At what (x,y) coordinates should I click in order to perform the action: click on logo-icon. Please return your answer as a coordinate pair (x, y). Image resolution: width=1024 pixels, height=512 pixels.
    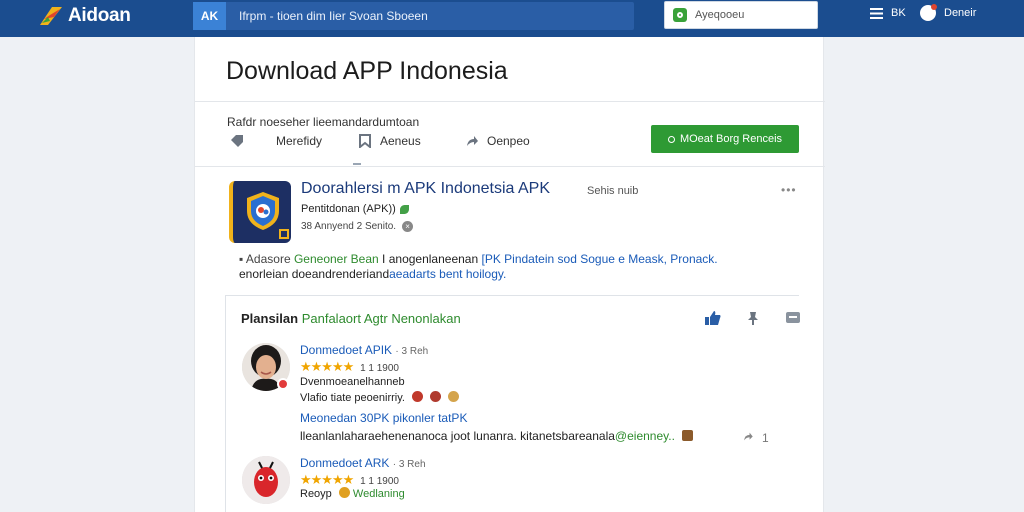
    Looking at the image, I should click on (51, 16).